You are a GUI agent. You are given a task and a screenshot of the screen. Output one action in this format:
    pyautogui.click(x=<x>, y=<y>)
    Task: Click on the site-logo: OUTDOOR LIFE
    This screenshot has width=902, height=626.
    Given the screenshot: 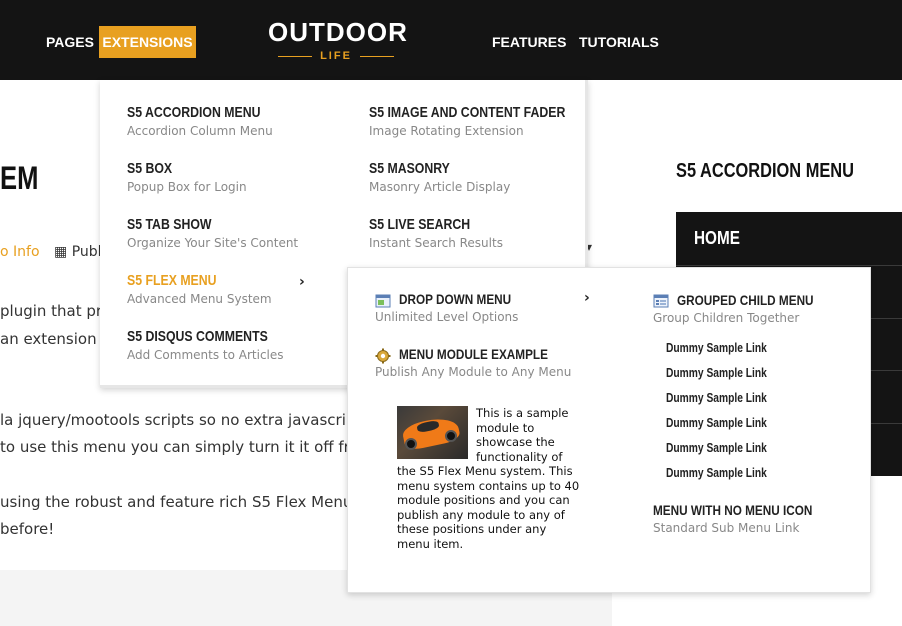 What is the action you would take?
    pyautogui.click(x=338, y=40)
    